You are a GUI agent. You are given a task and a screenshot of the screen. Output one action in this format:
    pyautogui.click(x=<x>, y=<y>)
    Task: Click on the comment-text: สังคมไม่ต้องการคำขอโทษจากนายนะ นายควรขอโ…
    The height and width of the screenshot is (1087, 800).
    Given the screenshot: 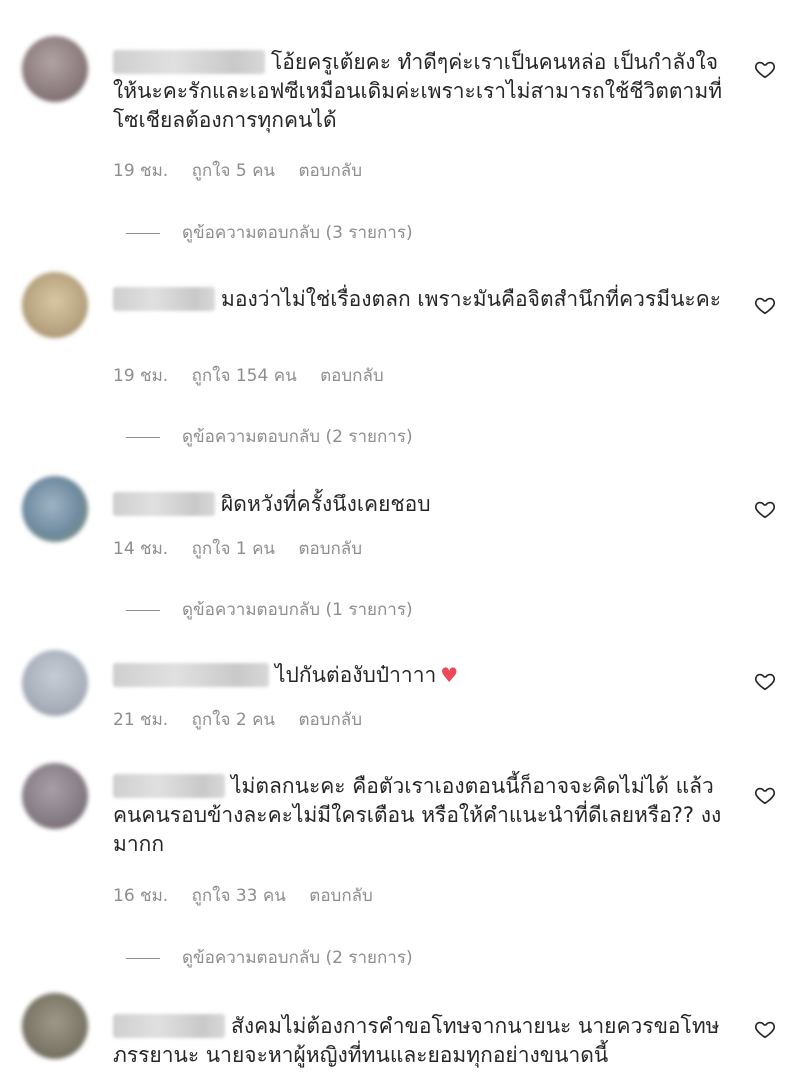 What is the action you would take?
    pyautogui.click(x=423, y=1041)
    